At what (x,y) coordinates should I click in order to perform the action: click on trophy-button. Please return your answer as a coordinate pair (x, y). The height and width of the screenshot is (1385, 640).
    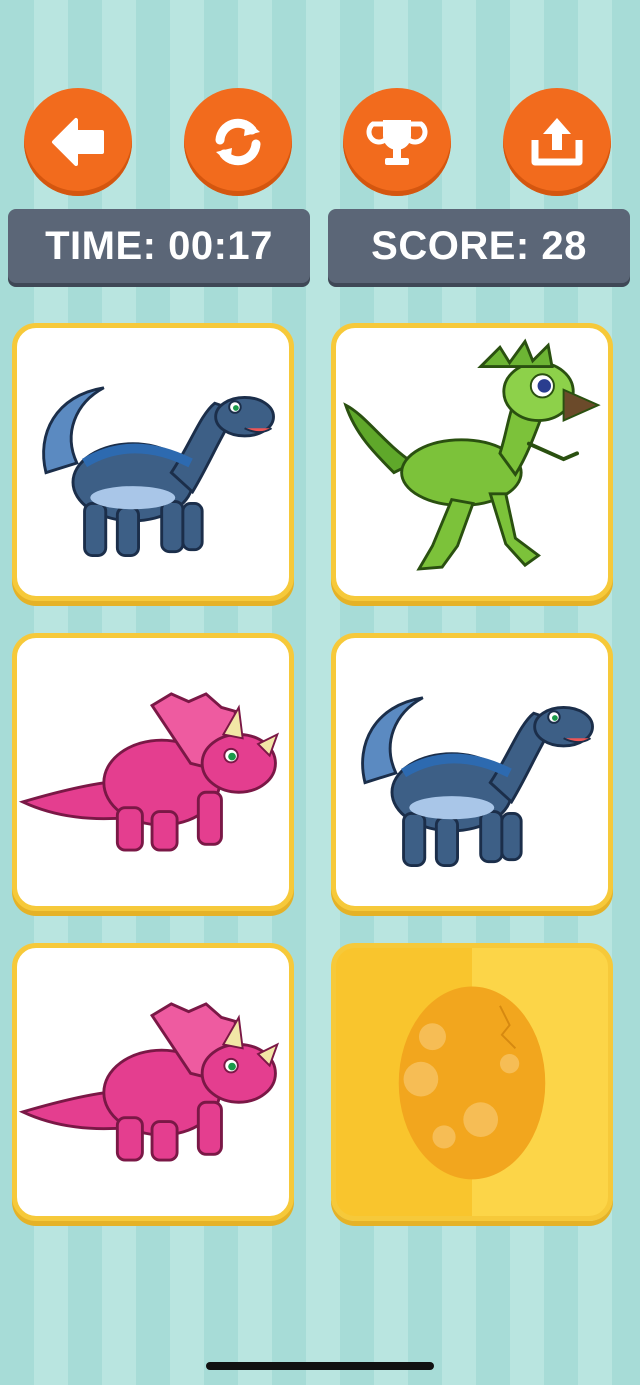
    Looking at the image, I should click on (397, 142).